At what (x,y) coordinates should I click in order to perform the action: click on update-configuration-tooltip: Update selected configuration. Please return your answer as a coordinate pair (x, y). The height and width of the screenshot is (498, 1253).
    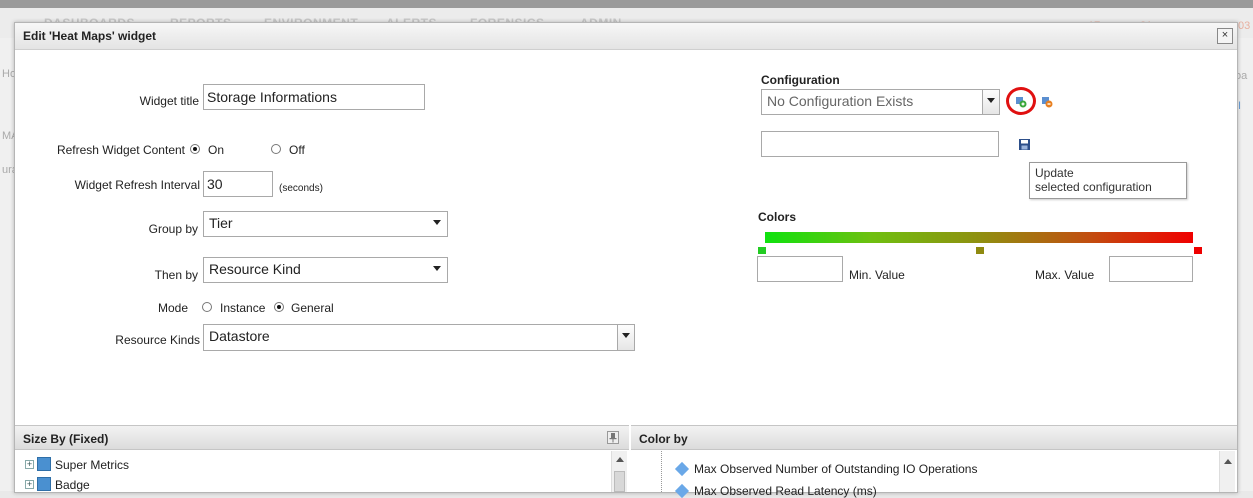
    Looking at the image, I should click on (1108, 180).